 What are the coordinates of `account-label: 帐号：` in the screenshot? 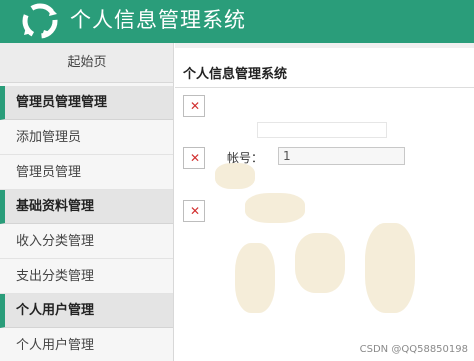 It's located at (245, 158).